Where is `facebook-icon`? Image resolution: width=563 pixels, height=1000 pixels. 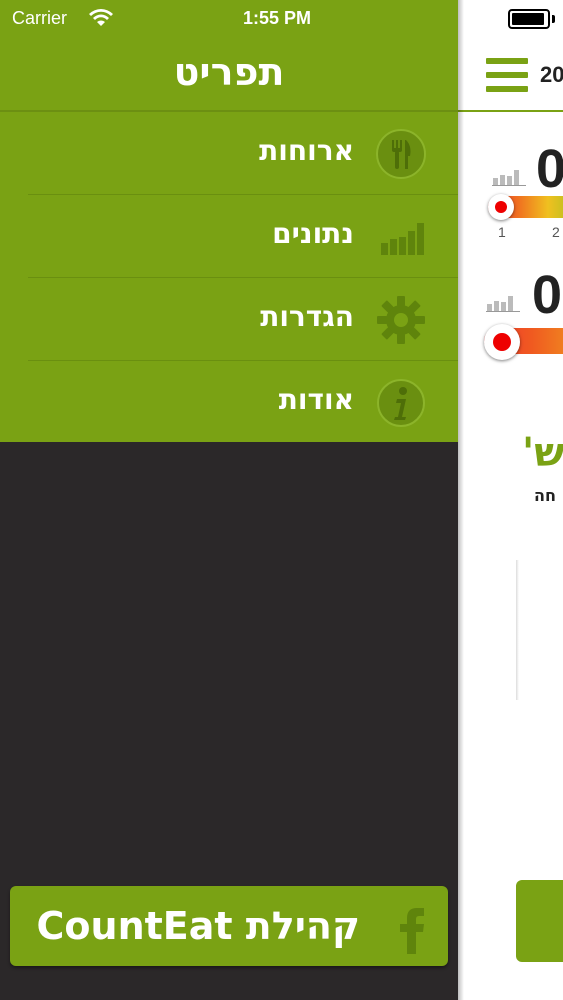
facebook-icon is located at coordinates (412, 931).